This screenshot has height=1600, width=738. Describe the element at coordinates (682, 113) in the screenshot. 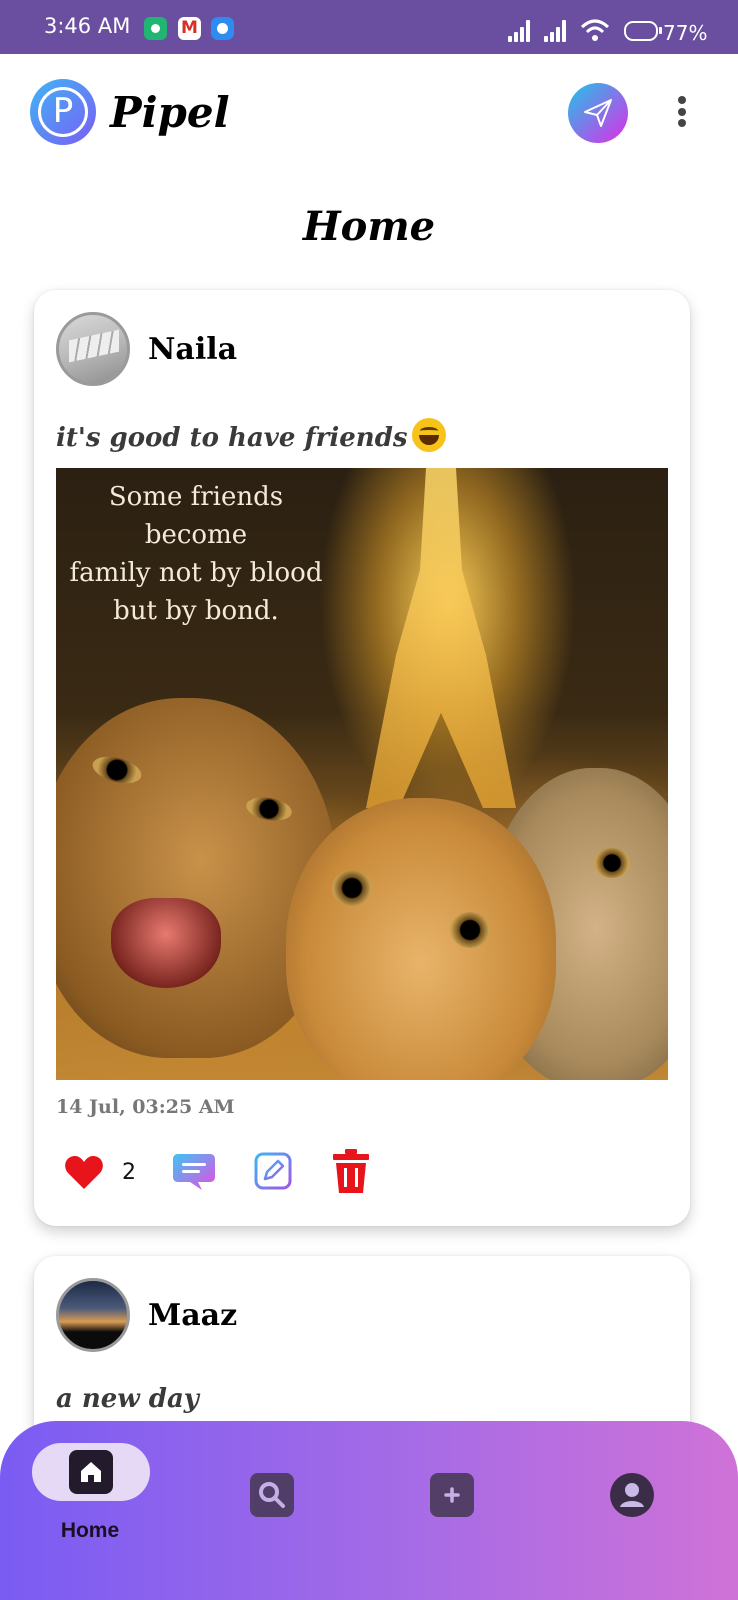

I see `more-options-button` at that location.